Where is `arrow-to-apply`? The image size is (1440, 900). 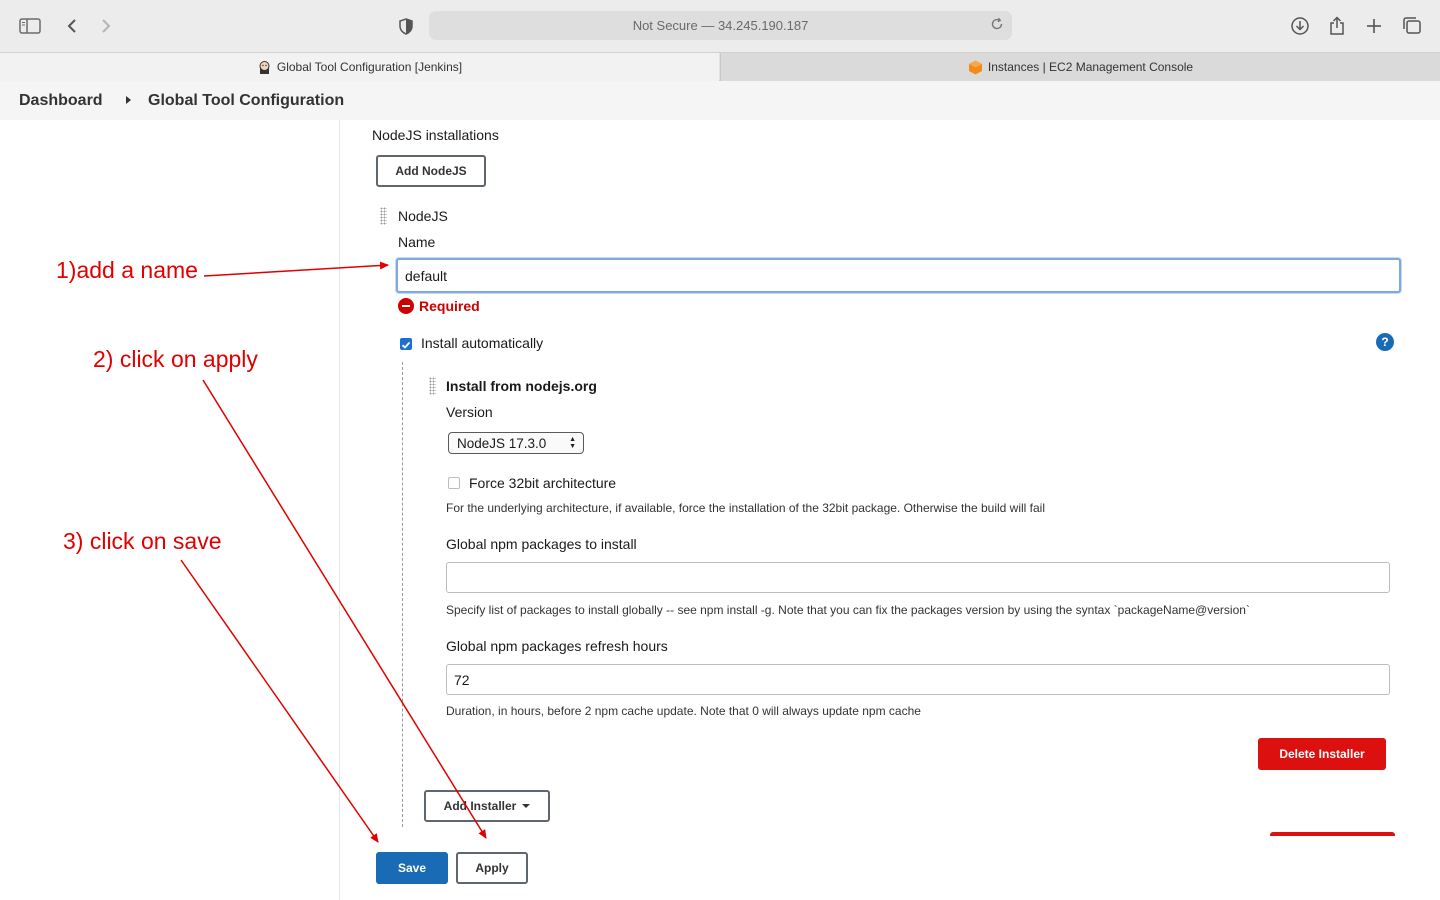 arrow-to-apply is located at coordinates (344, 609).